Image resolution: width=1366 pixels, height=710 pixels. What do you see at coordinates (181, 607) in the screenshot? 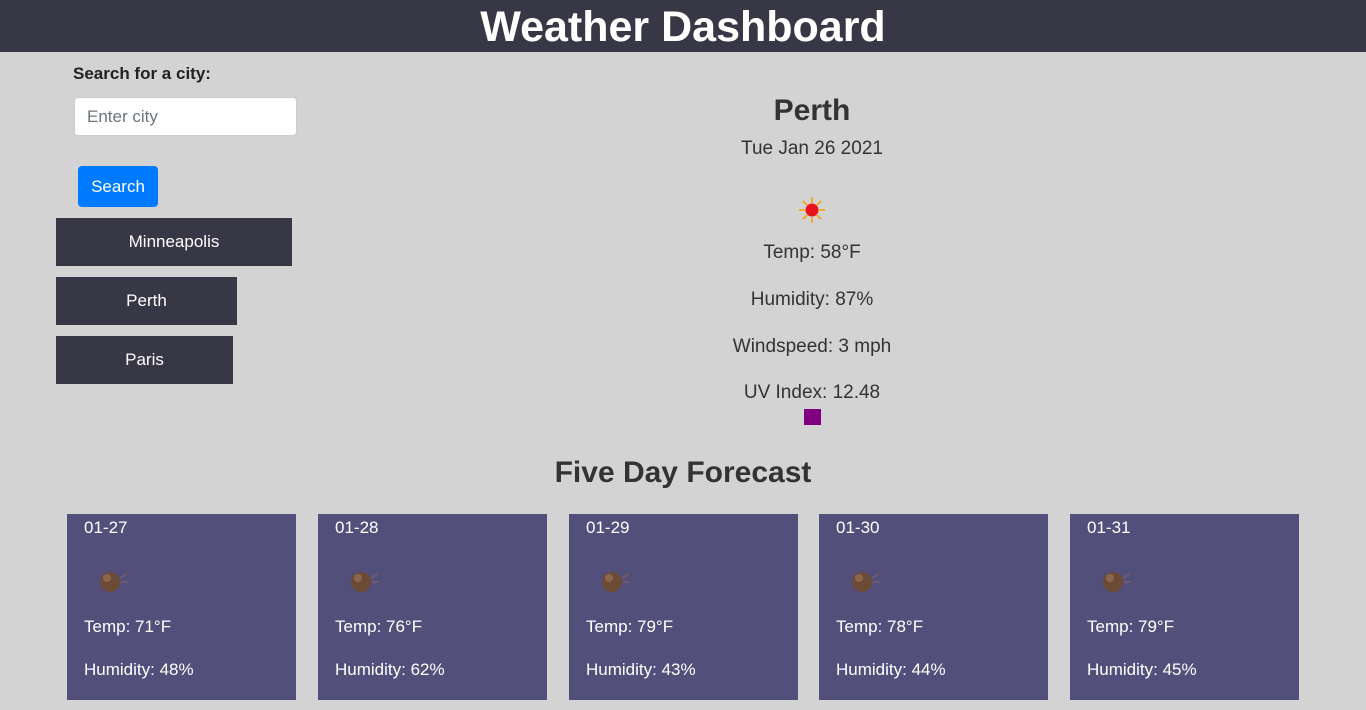
I see `forecast-card: 01-27 Temp: 71°F Humidity: 48%` at bounding box center [181, 607].